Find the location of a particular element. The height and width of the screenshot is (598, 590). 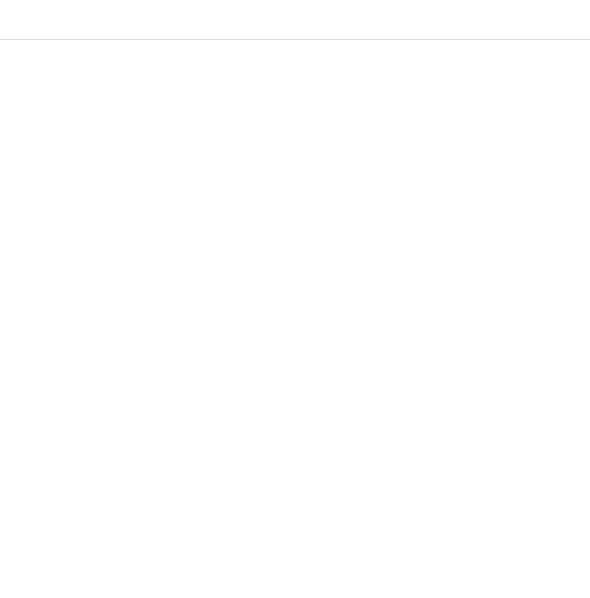

title-bar is located at coordinates (295, 20).